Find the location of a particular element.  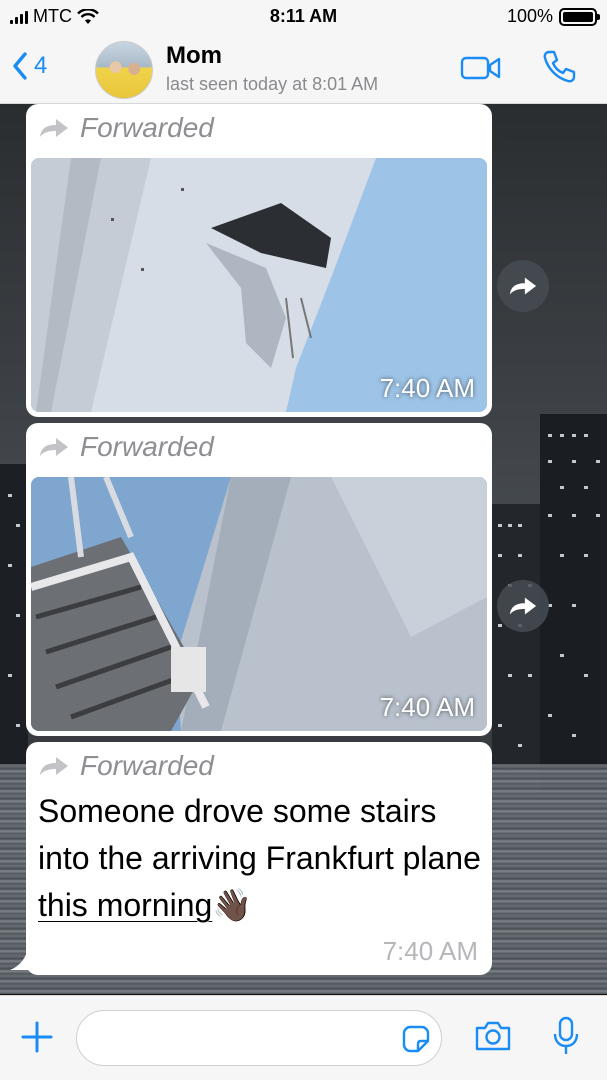

last-seen-status: last seen today at 8:01 AM is located at coordinates (272, 84).